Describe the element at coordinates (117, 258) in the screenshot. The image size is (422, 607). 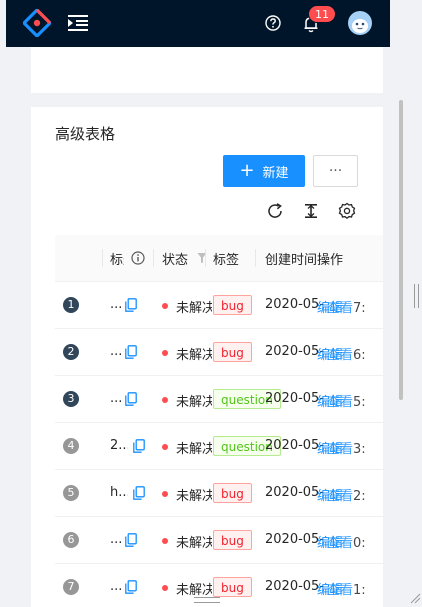
I see `column-title: 标题` at that location.